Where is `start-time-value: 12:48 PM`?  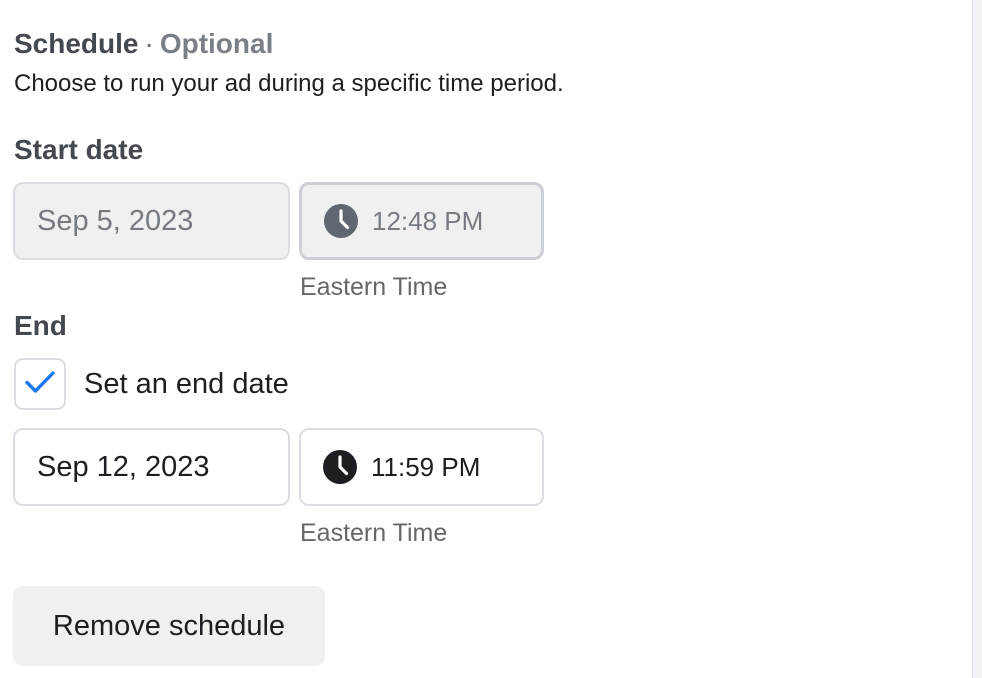
start-time-value: 12:48 PM is located at coordinates (428, 220).